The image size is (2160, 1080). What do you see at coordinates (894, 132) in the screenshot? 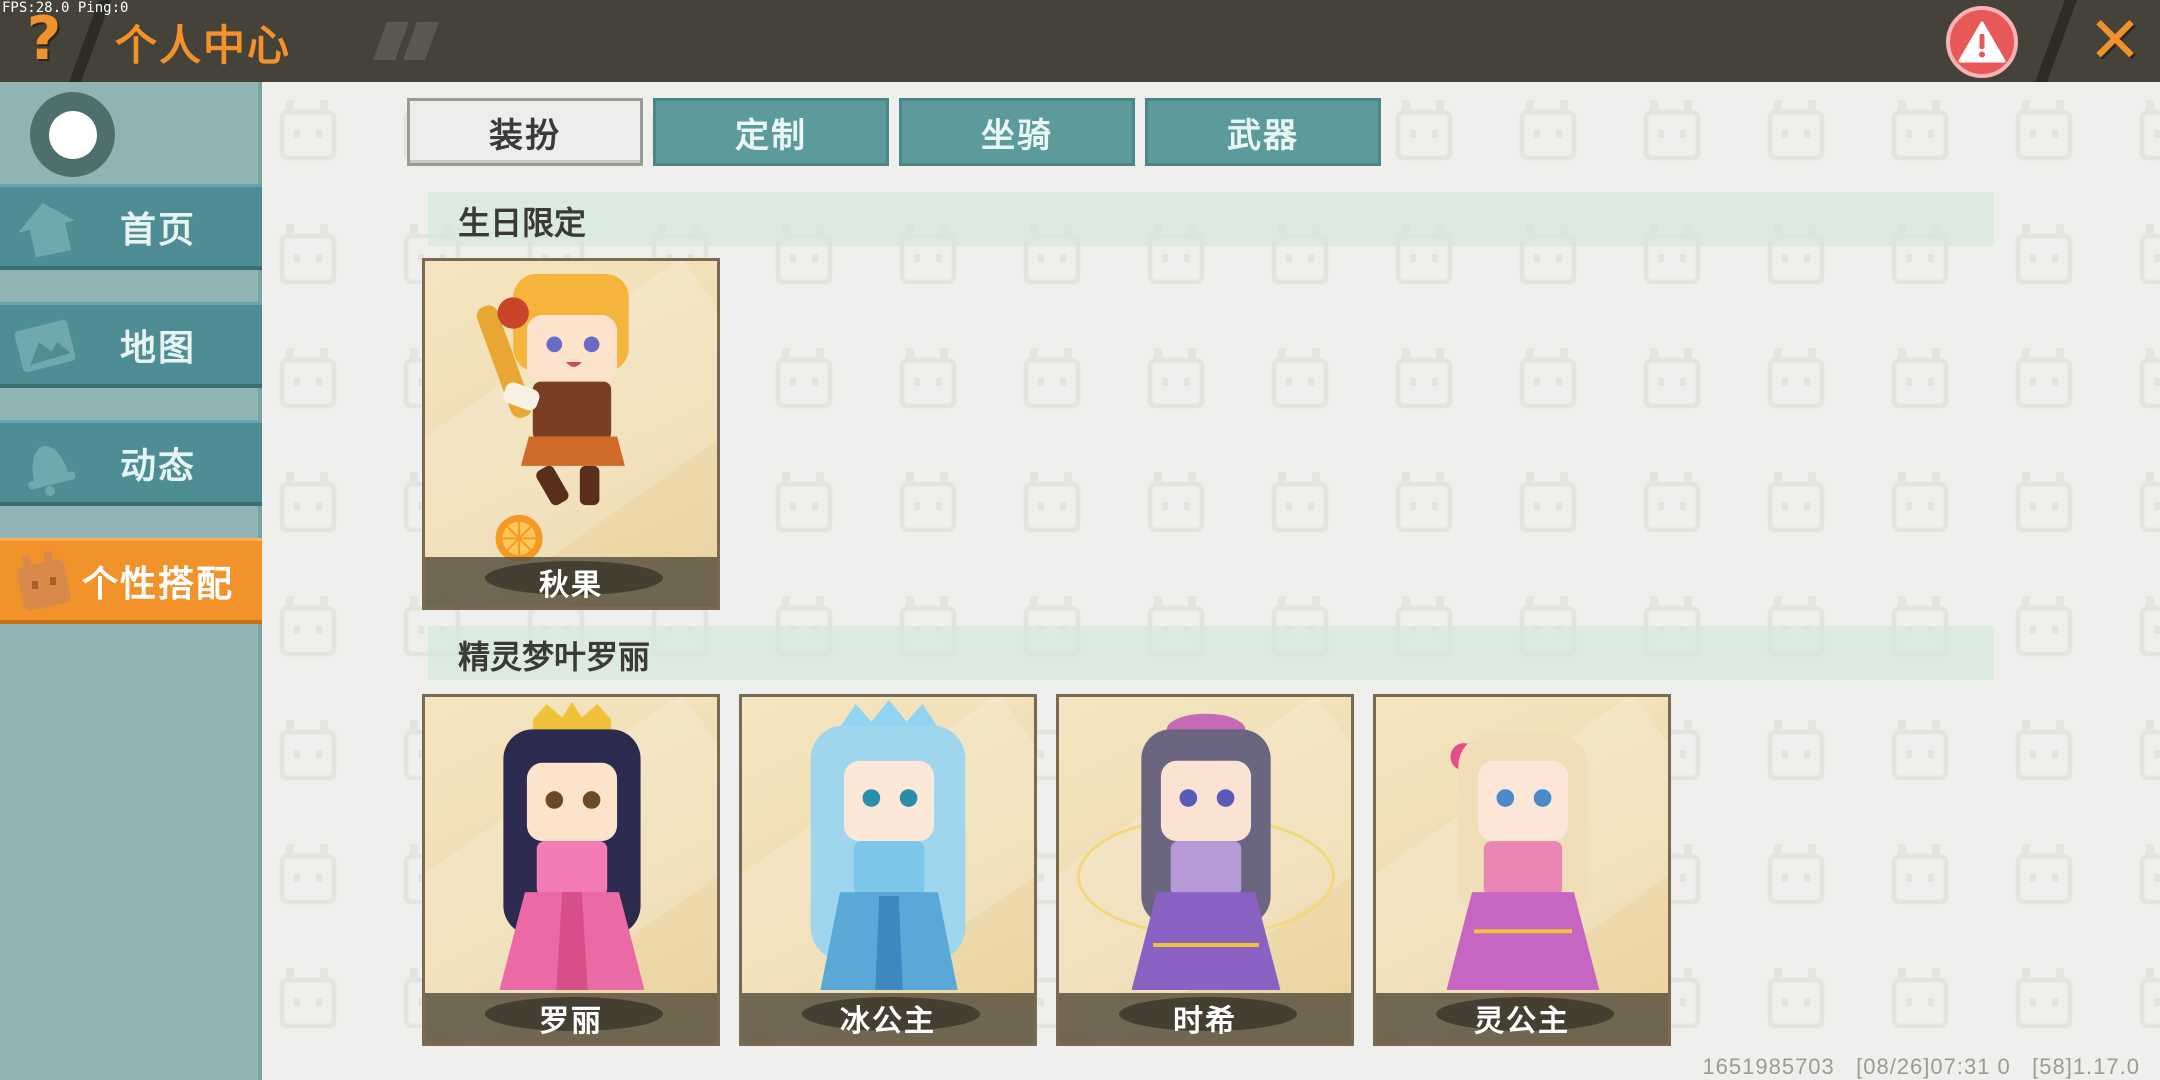
I see `category-tabs: 装扮 定制 坐骑 武器` at bounding box center [894, 132].